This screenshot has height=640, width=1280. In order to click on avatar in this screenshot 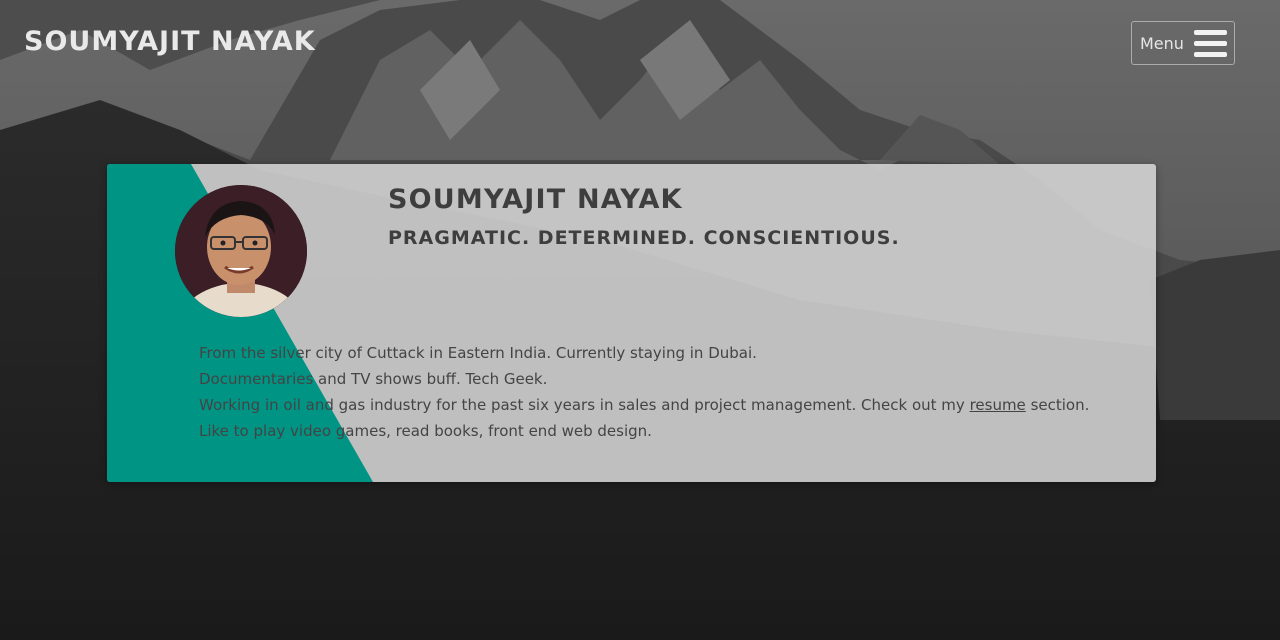, I will do `click(241, 251)`.